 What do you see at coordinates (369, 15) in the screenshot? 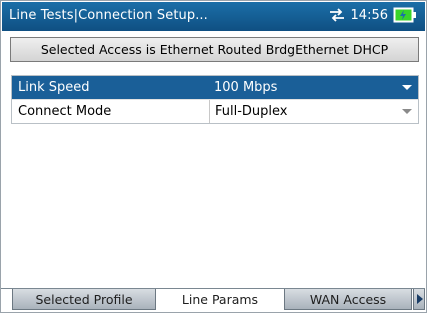
I see `clock: 14:56` at bounding box center [369, 15].